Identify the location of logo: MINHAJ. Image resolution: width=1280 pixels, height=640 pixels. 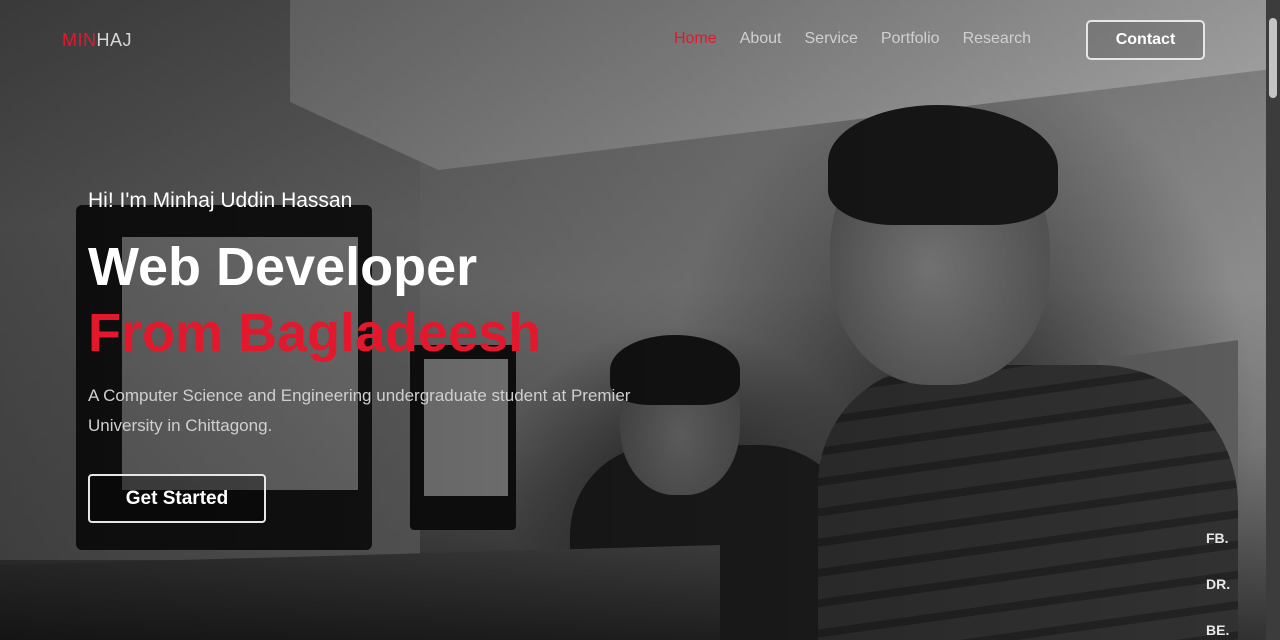
(97, 40).